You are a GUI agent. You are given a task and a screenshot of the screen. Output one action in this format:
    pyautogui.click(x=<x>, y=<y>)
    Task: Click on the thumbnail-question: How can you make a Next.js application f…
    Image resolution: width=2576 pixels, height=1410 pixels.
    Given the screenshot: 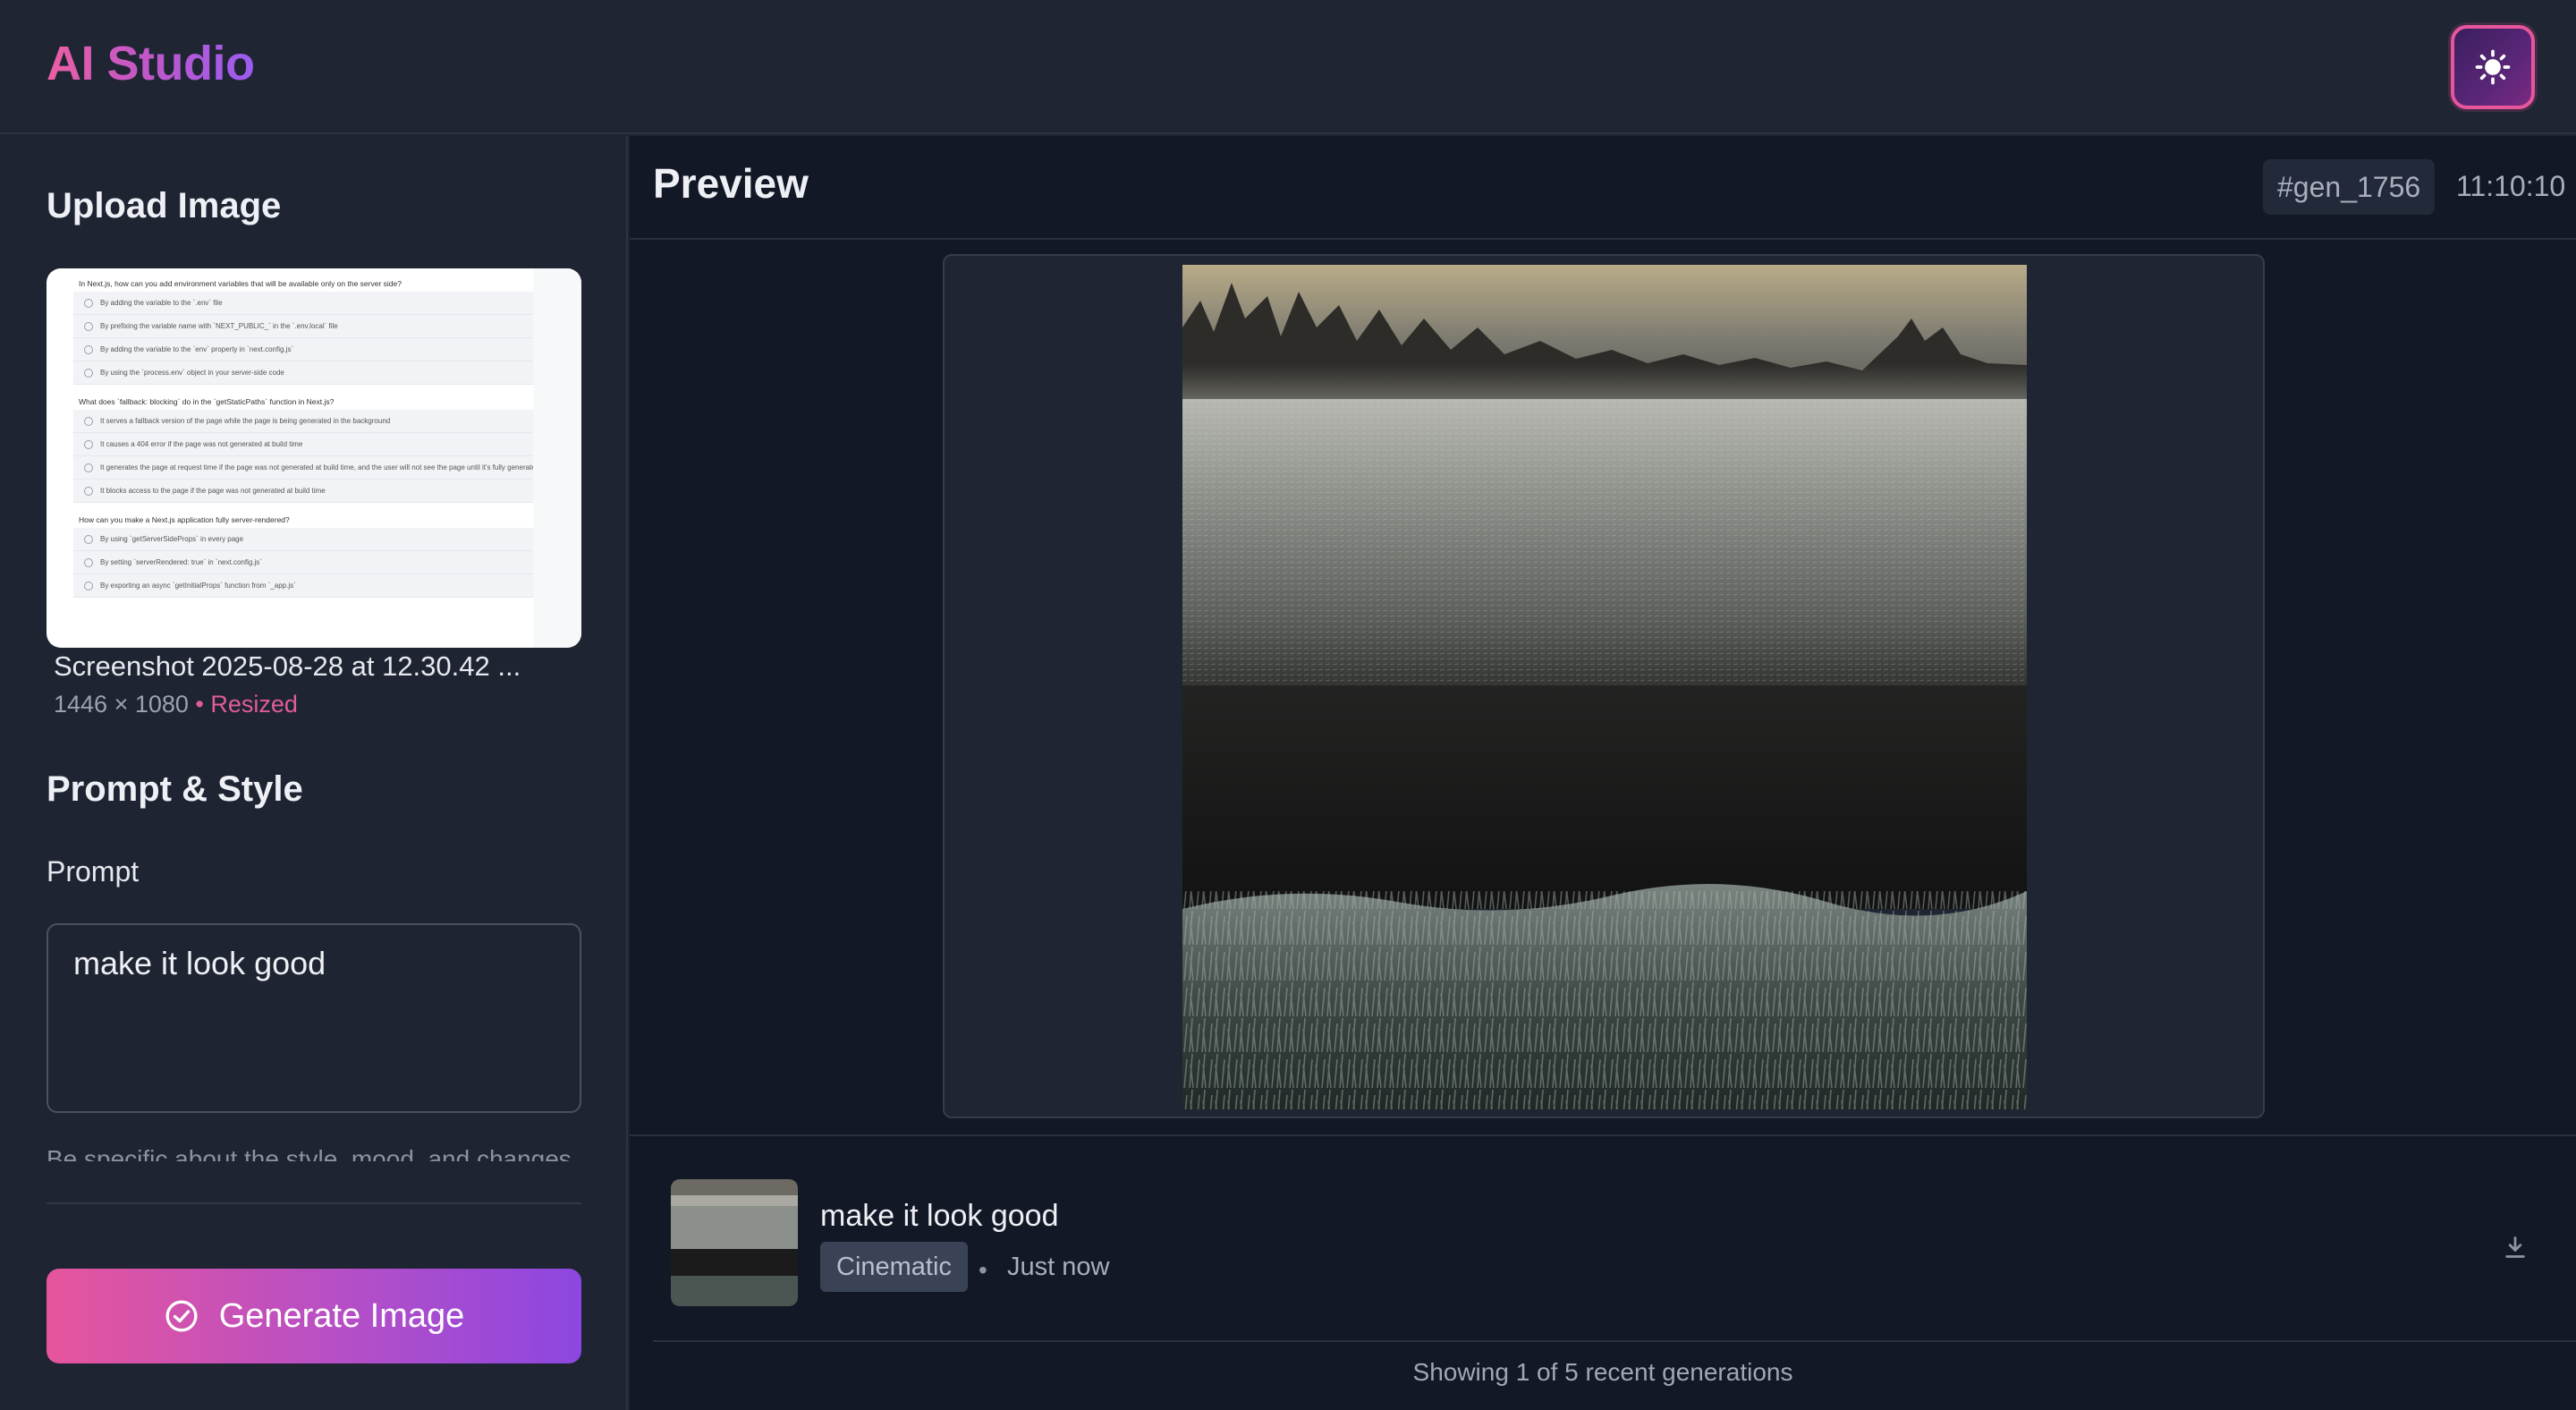 What is the action you would take?
    pyautogui.click(x=184, y=519)
    